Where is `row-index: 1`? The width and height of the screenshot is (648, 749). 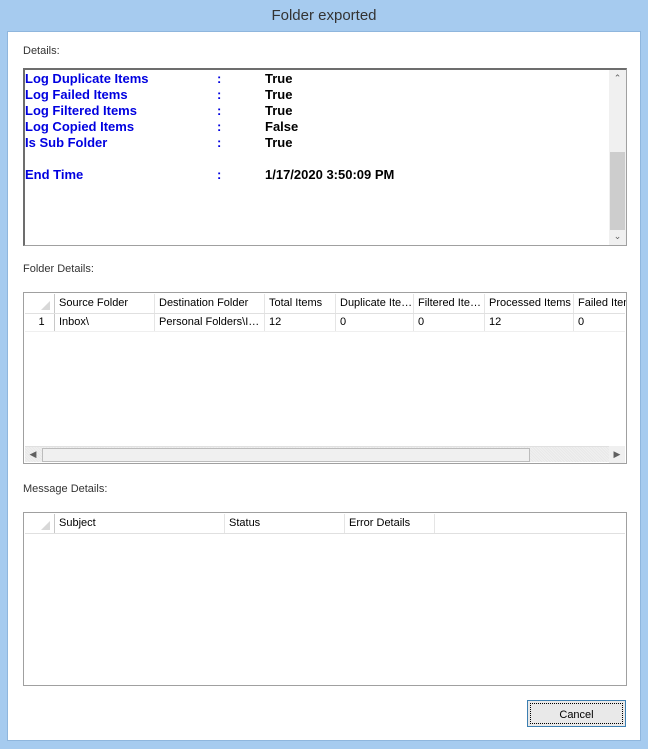 row-index: 1 is located at coordinates (40, 322).